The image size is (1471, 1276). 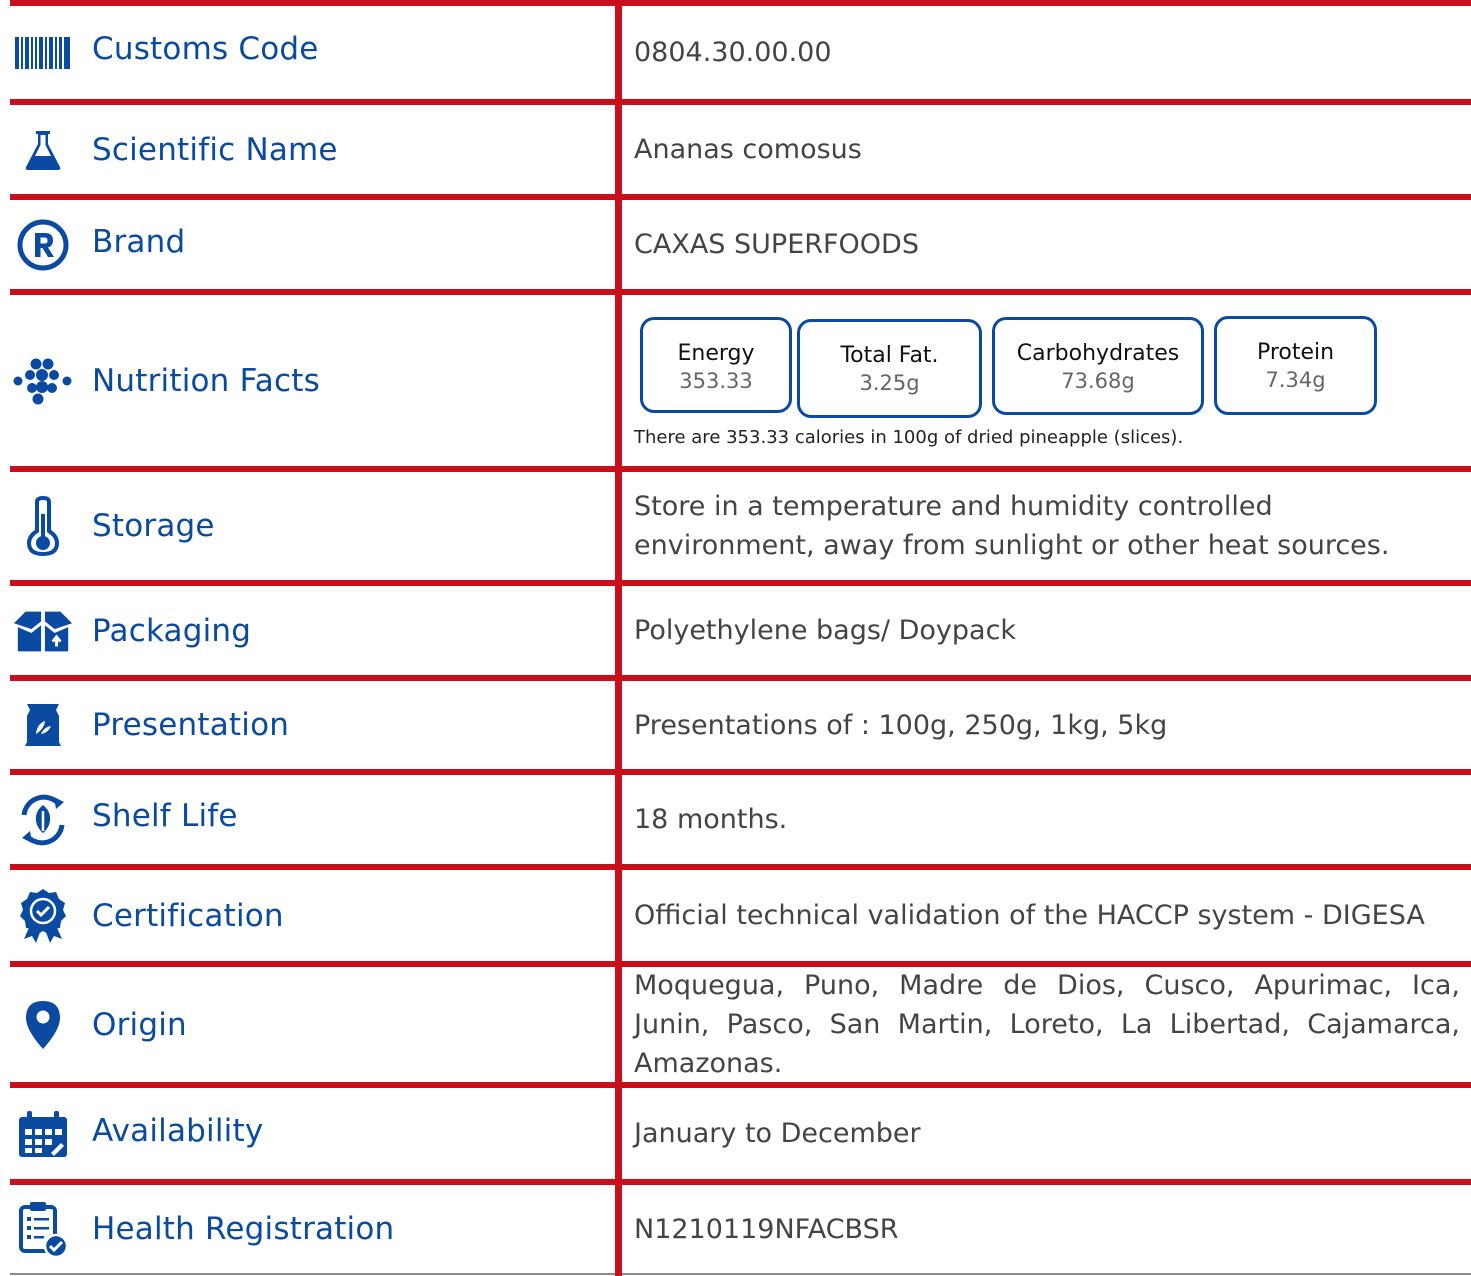 What do you see at coordinates (1098, 381) in the screenshot?
I see `carbohydrates-value: 73.68g` at bounding box center [1098, 381].